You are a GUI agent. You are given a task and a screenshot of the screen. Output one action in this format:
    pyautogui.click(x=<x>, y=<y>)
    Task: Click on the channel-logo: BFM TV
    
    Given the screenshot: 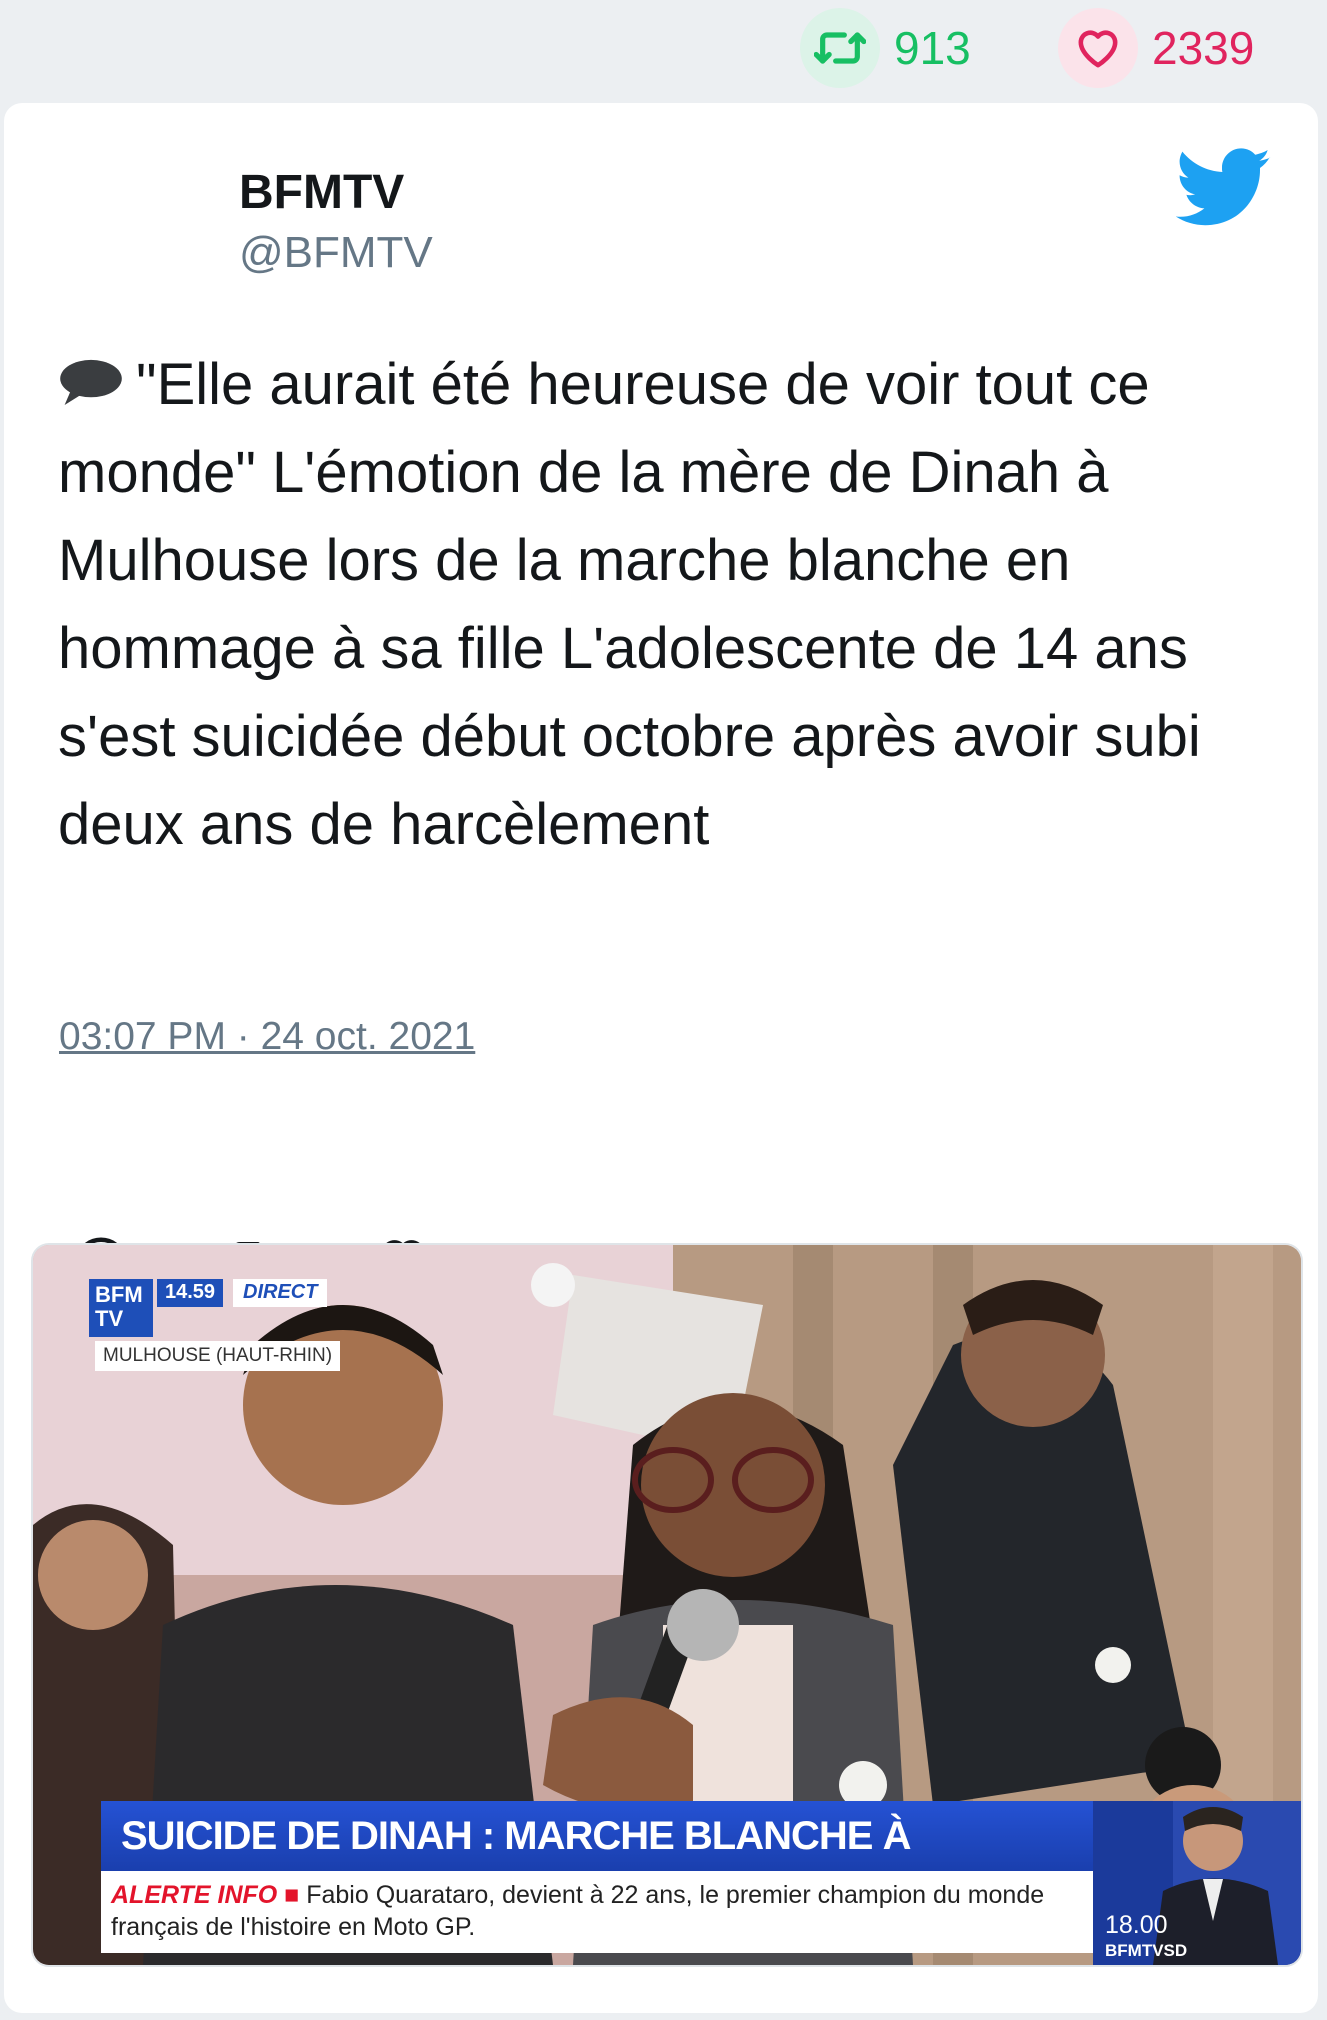 What is the action you would take?
    pyautogui.click(x=121, y=1308)
    